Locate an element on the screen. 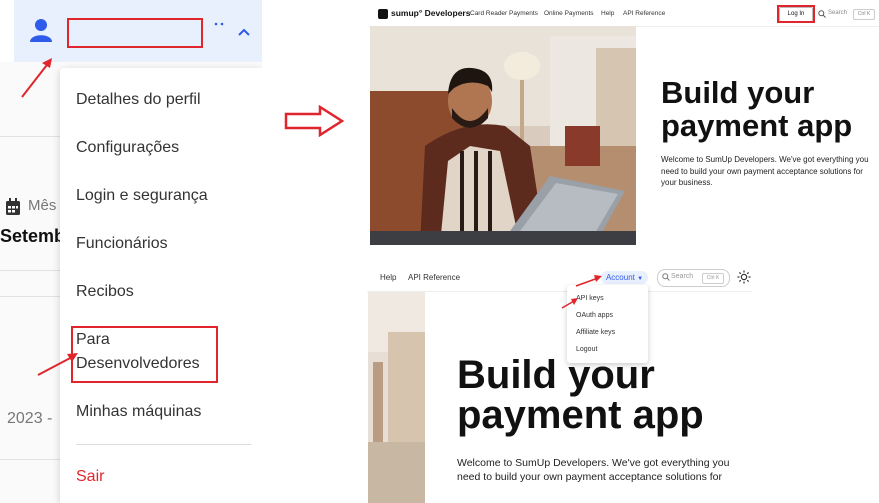  menu-item-receipts: Recibos is located at coordinates (105, 292).